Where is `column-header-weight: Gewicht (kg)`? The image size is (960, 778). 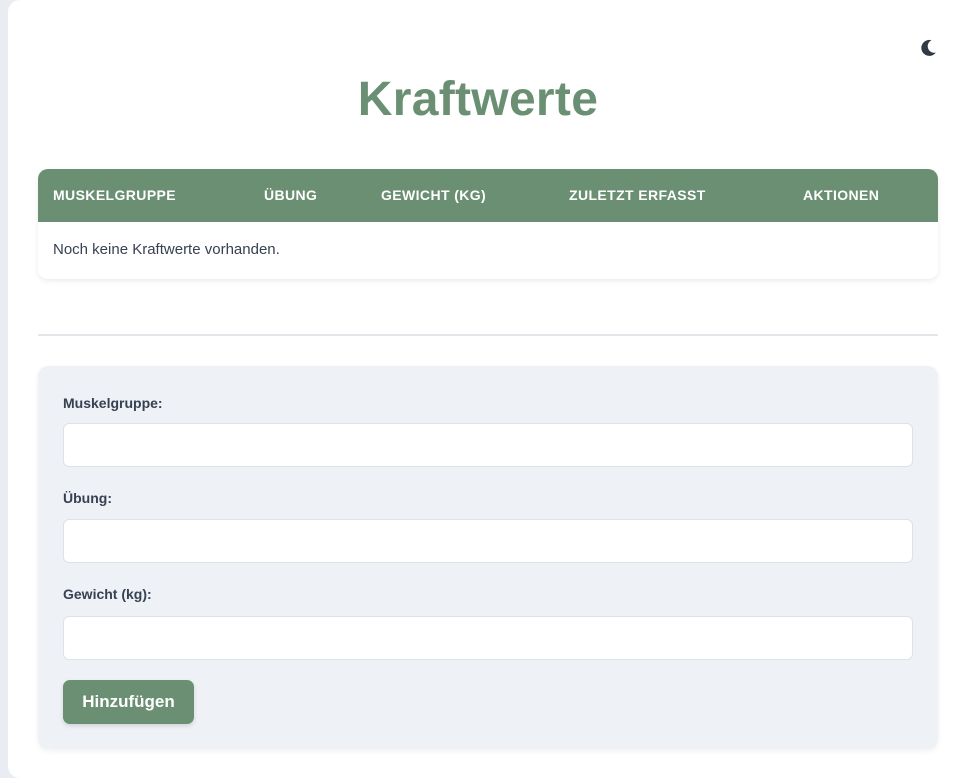
column-header-weight: Gewicht (kg) is located at coordinates (434, 195).